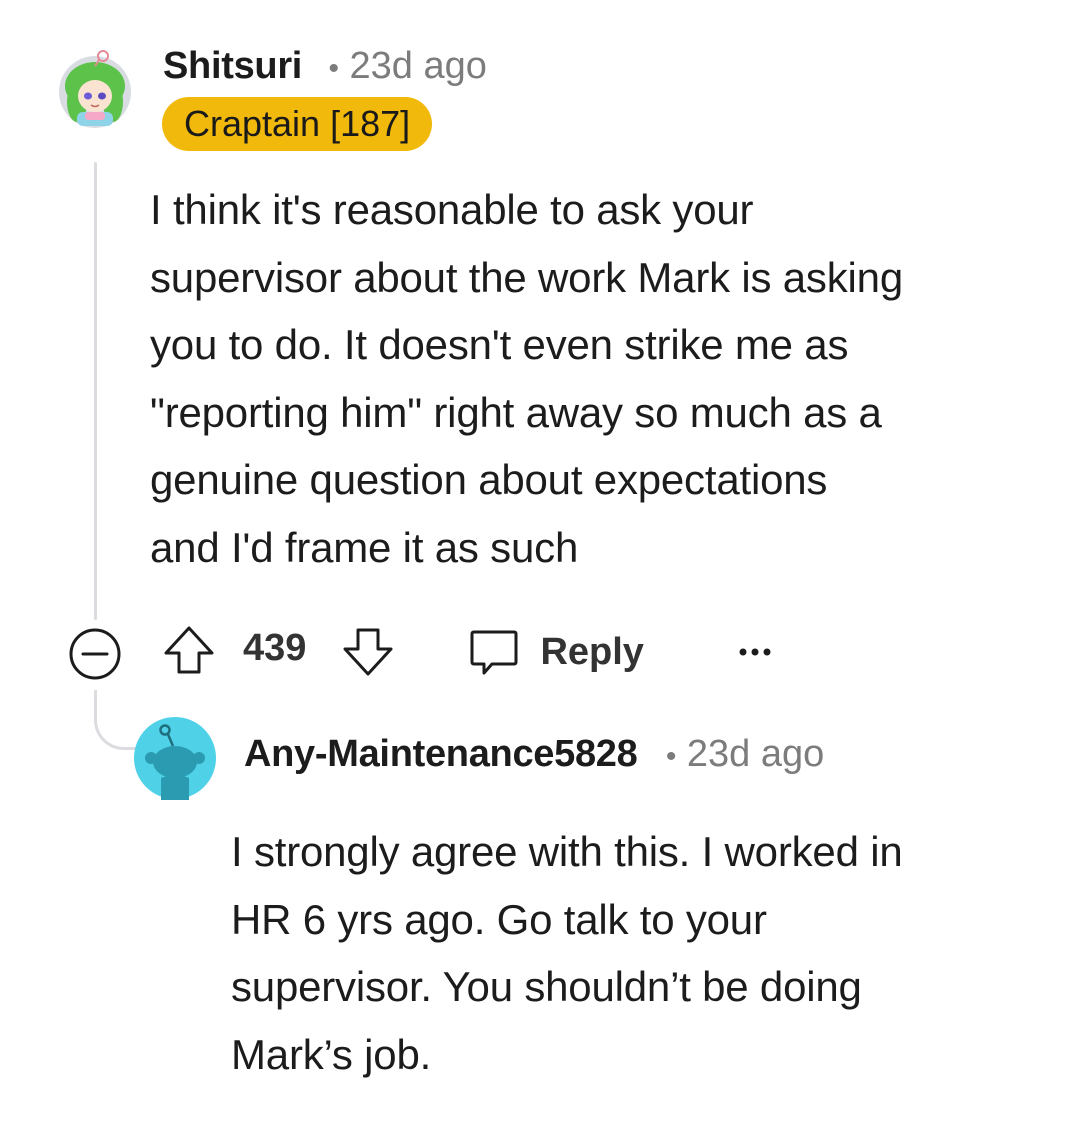 The width and height of the screenshot is (1079, 1121). I want to click on downvote-button, so click(368, 653).